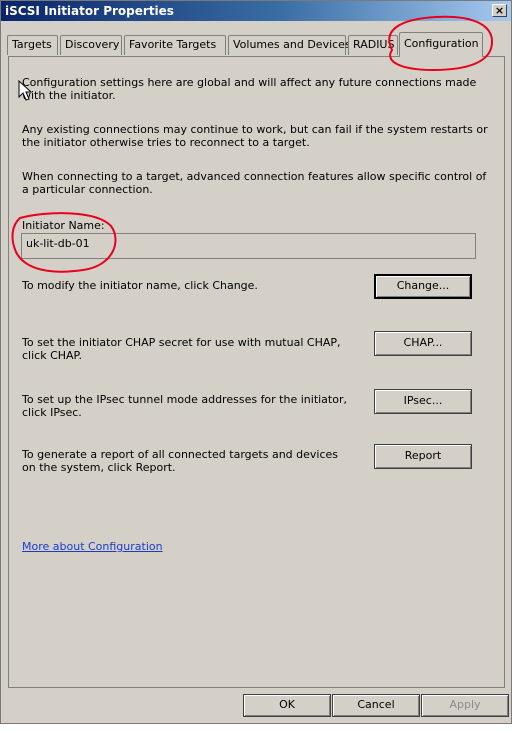  I want to click on close-icon: ×, so click(499, 10).